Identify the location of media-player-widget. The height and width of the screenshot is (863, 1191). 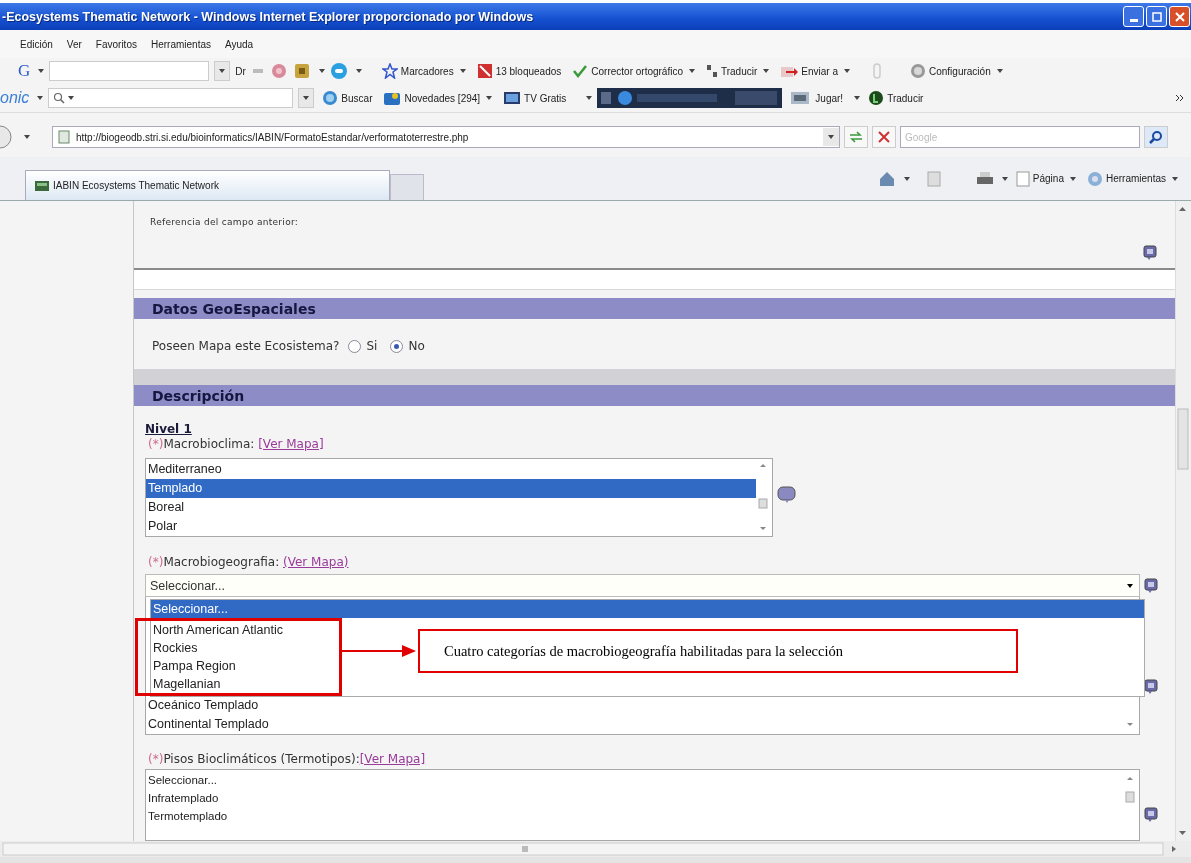
(690, 98).